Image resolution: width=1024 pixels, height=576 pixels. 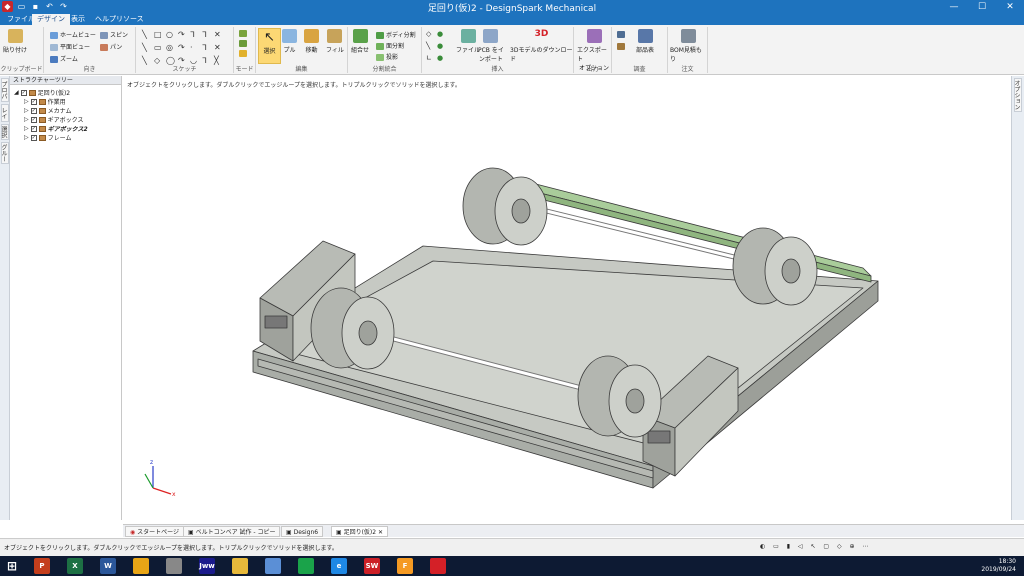 I want to click on doc-tab-start: ◉ スタートページ, so click(x=155, y=531).